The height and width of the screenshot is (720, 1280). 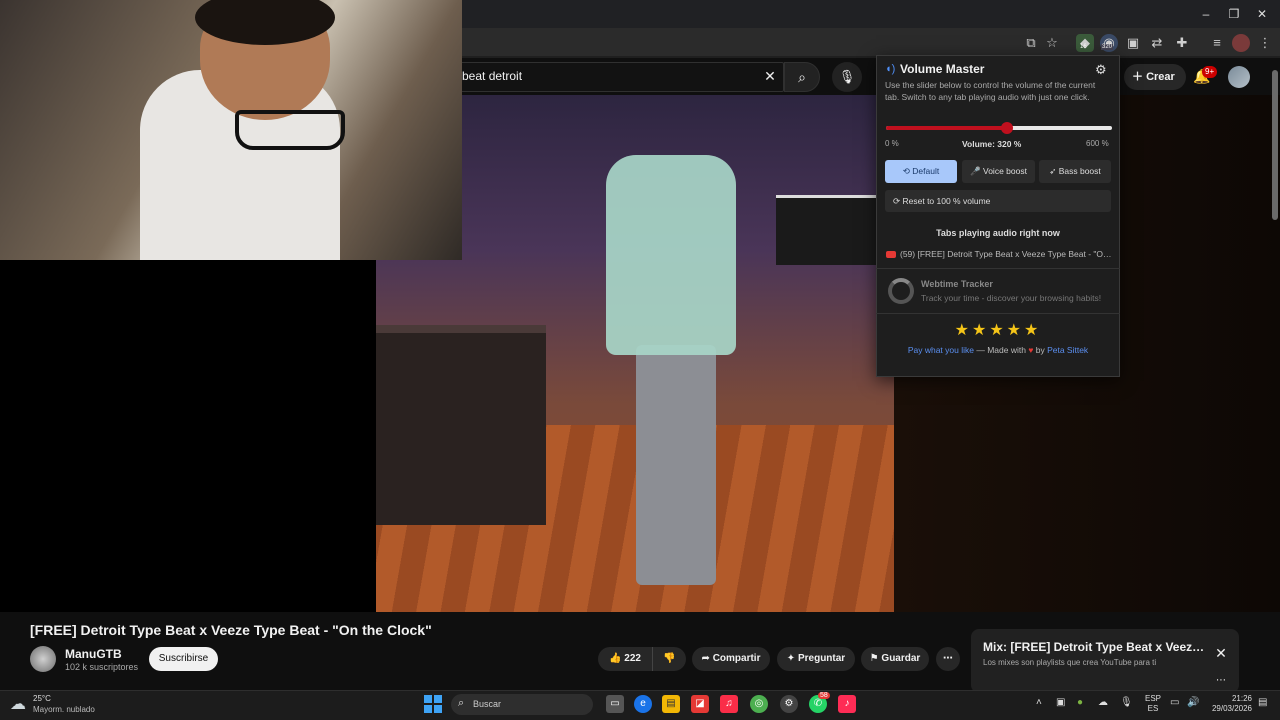 I want to click on more-actions-icon: ⋯, so click(x=948, y=659).